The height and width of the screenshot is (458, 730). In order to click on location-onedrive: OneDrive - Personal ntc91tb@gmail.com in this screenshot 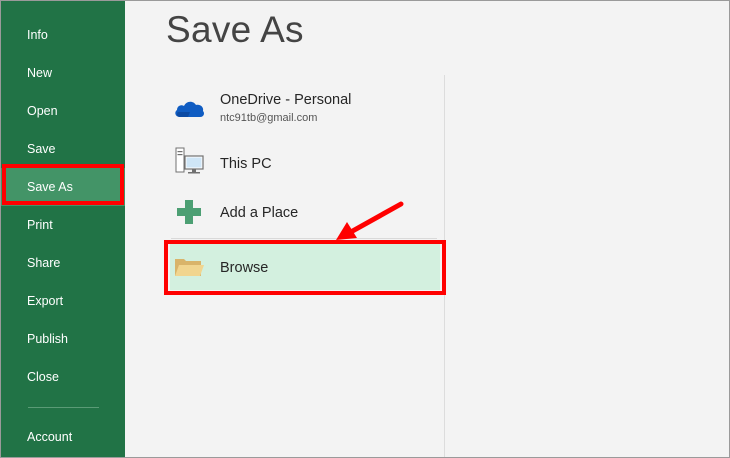, I will do `click(304, 107)`.